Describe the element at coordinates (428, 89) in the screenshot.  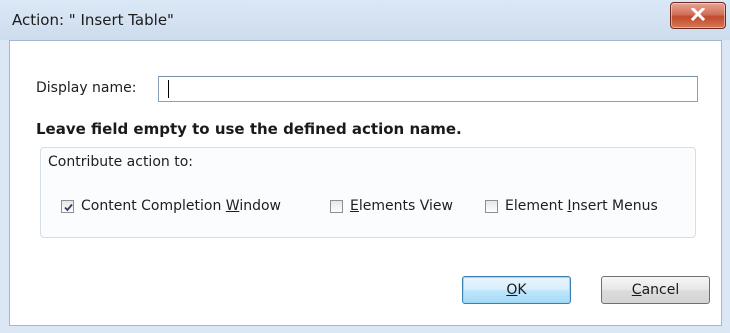
I see `display-name-input` at that location.